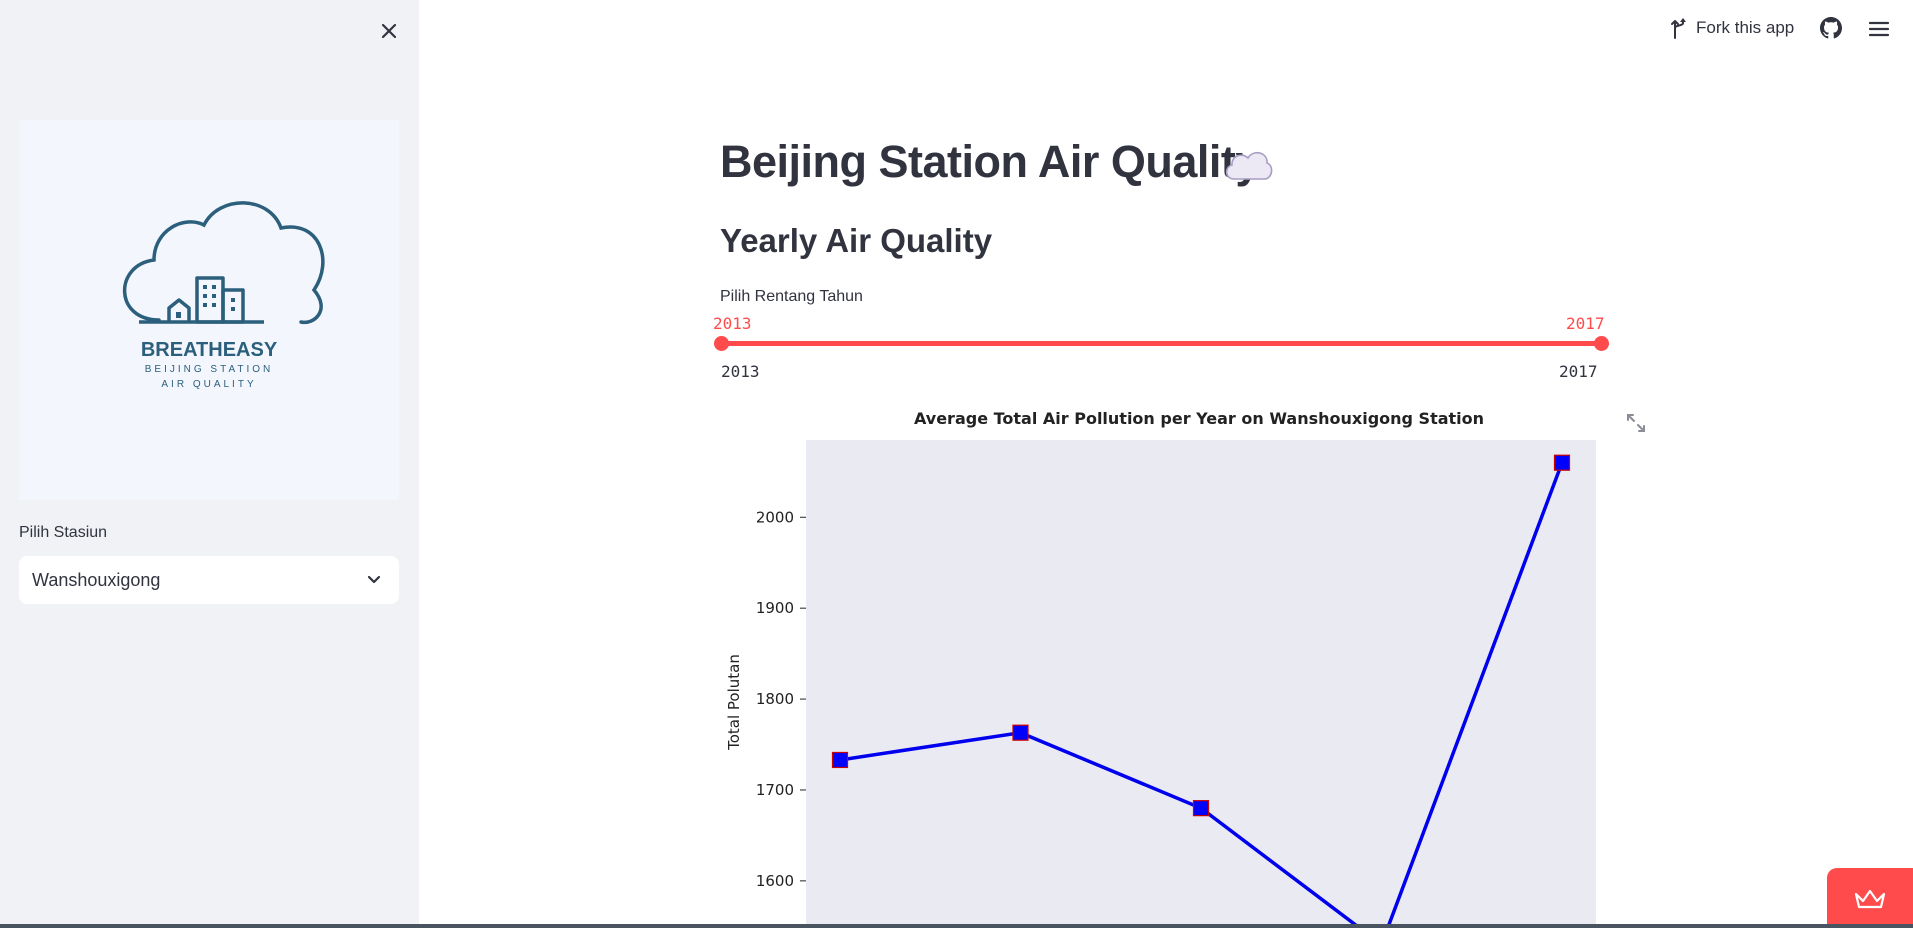  Describe the element at coordinates (775, 790) in the screenshot. I see `y-tick-label: 1700` at that location.